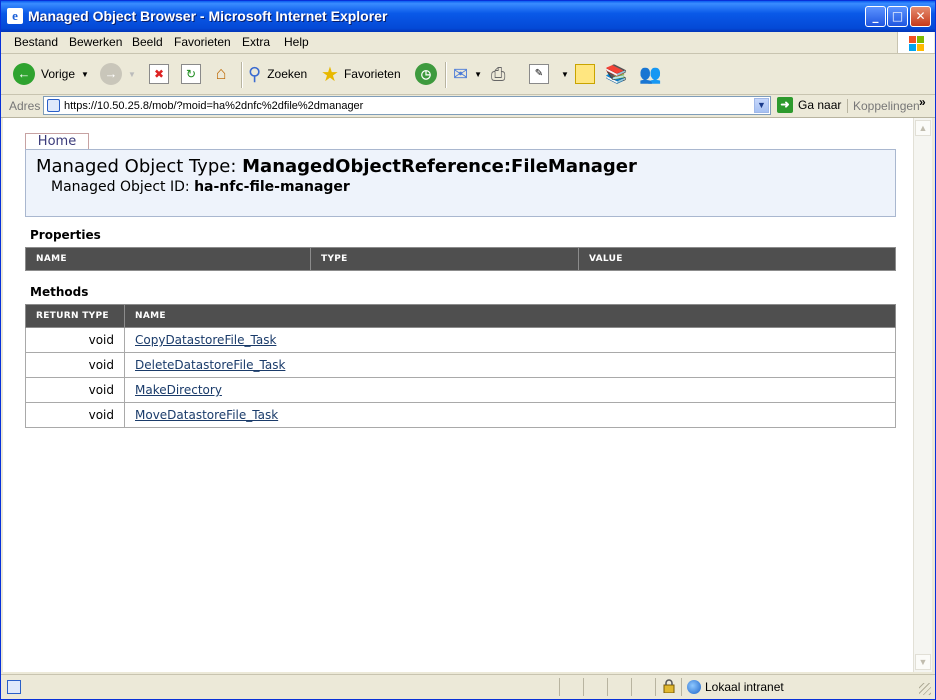  I want to click on status-bar: Lokaal intranet, so click(468, 686).